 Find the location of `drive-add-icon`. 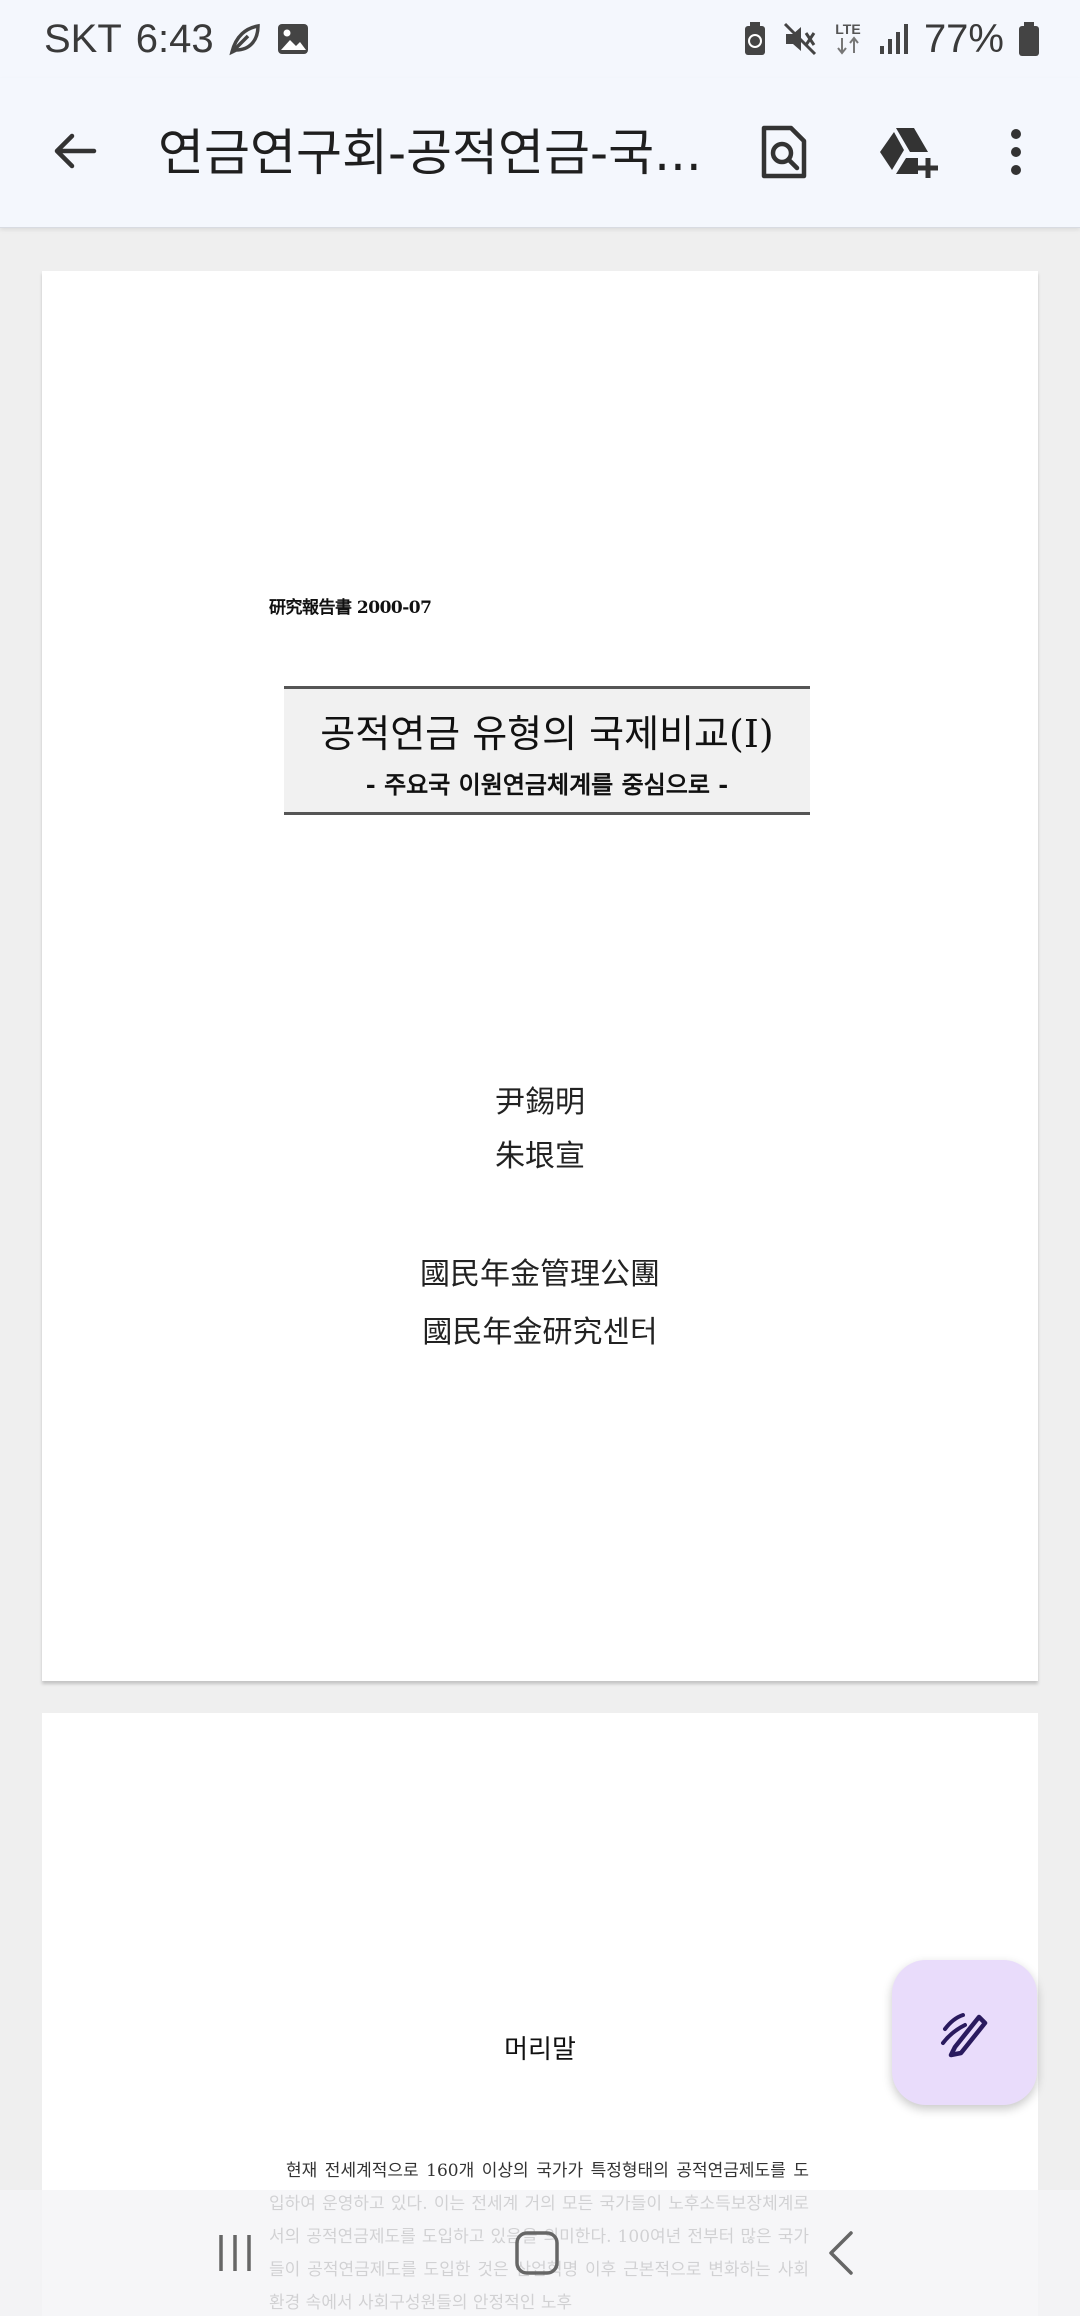

drive-add-icon is located at coordinates (908, 154).